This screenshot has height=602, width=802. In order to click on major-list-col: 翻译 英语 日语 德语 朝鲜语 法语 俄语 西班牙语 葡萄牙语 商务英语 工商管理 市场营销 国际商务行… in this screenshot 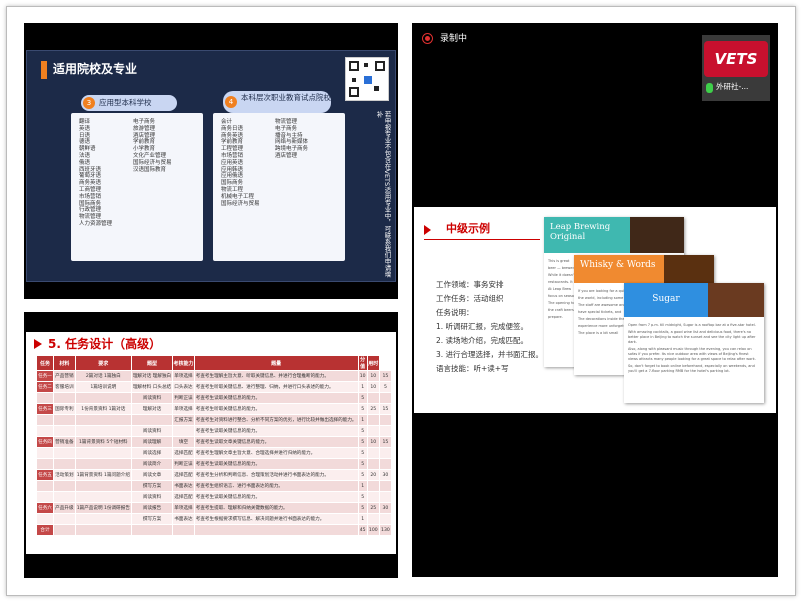, I will do `click(95, 173)`.